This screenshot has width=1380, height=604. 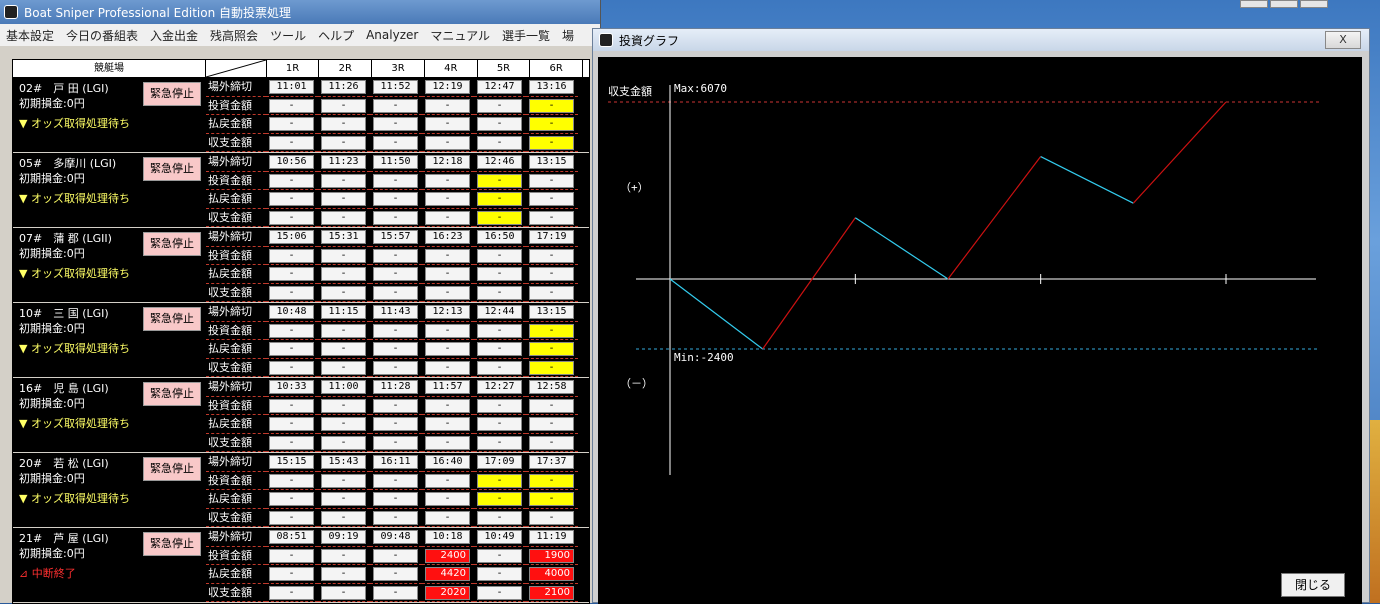 What do you see at coordinates (1343, 40) in the screenshot?
I see `graph-close-x-button: X` at bounding box center [1343, 40].